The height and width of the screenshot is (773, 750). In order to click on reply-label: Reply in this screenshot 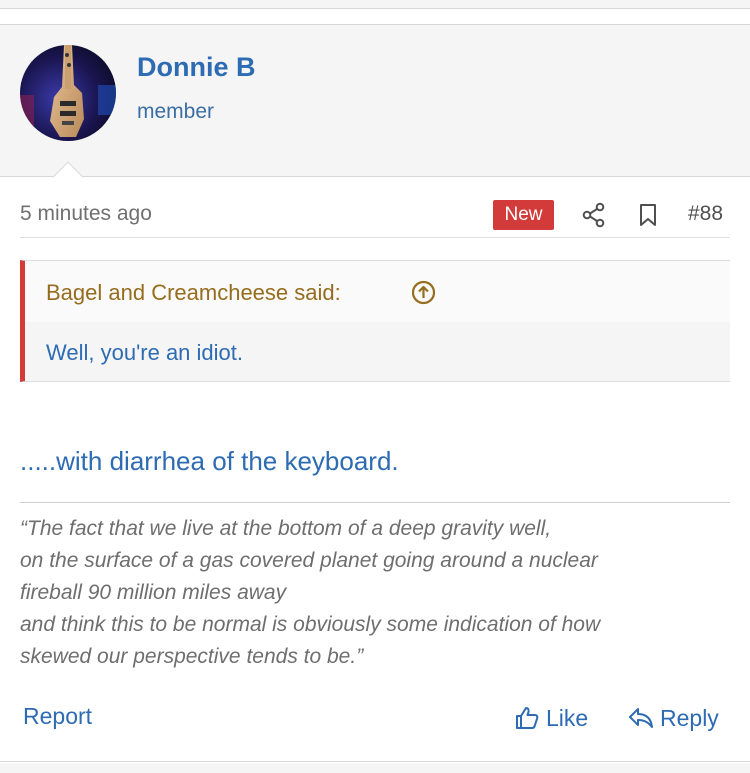, I will do `click(689, 717)`.